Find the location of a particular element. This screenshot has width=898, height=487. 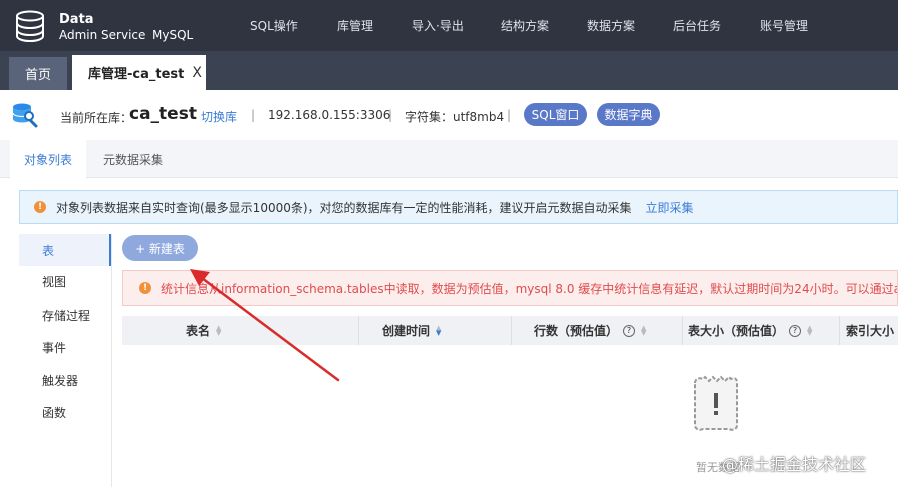

menu-item-events: 事件 is located at coordinates (65, 347).